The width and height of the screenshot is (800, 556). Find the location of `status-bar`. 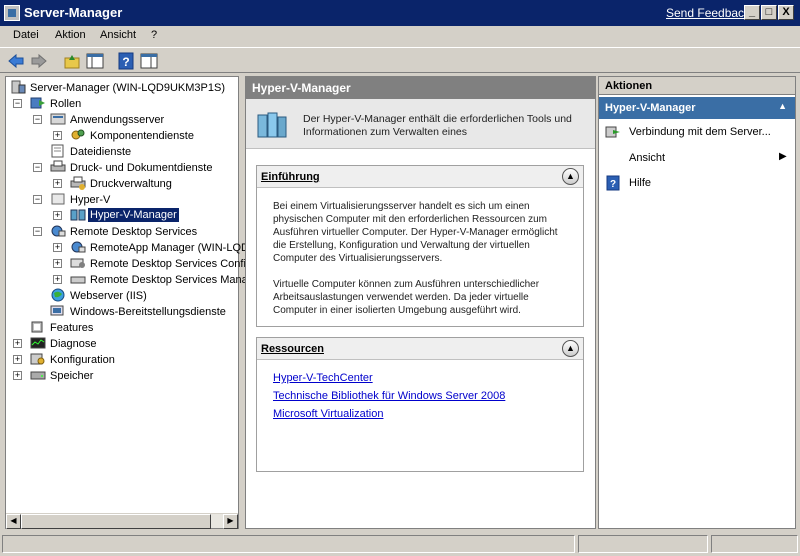

status-bar is located at coordinates (400, 544).